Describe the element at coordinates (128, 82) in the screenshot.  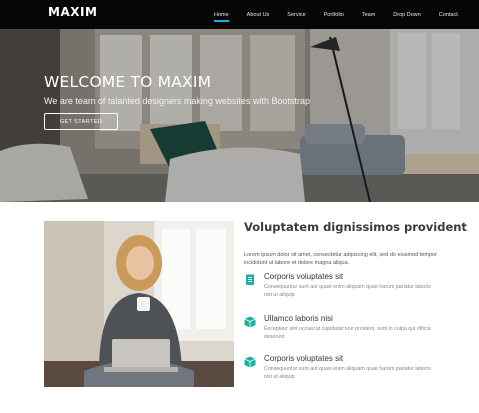
I see `hero-title: WELCOME TO MAXIM` at that location.